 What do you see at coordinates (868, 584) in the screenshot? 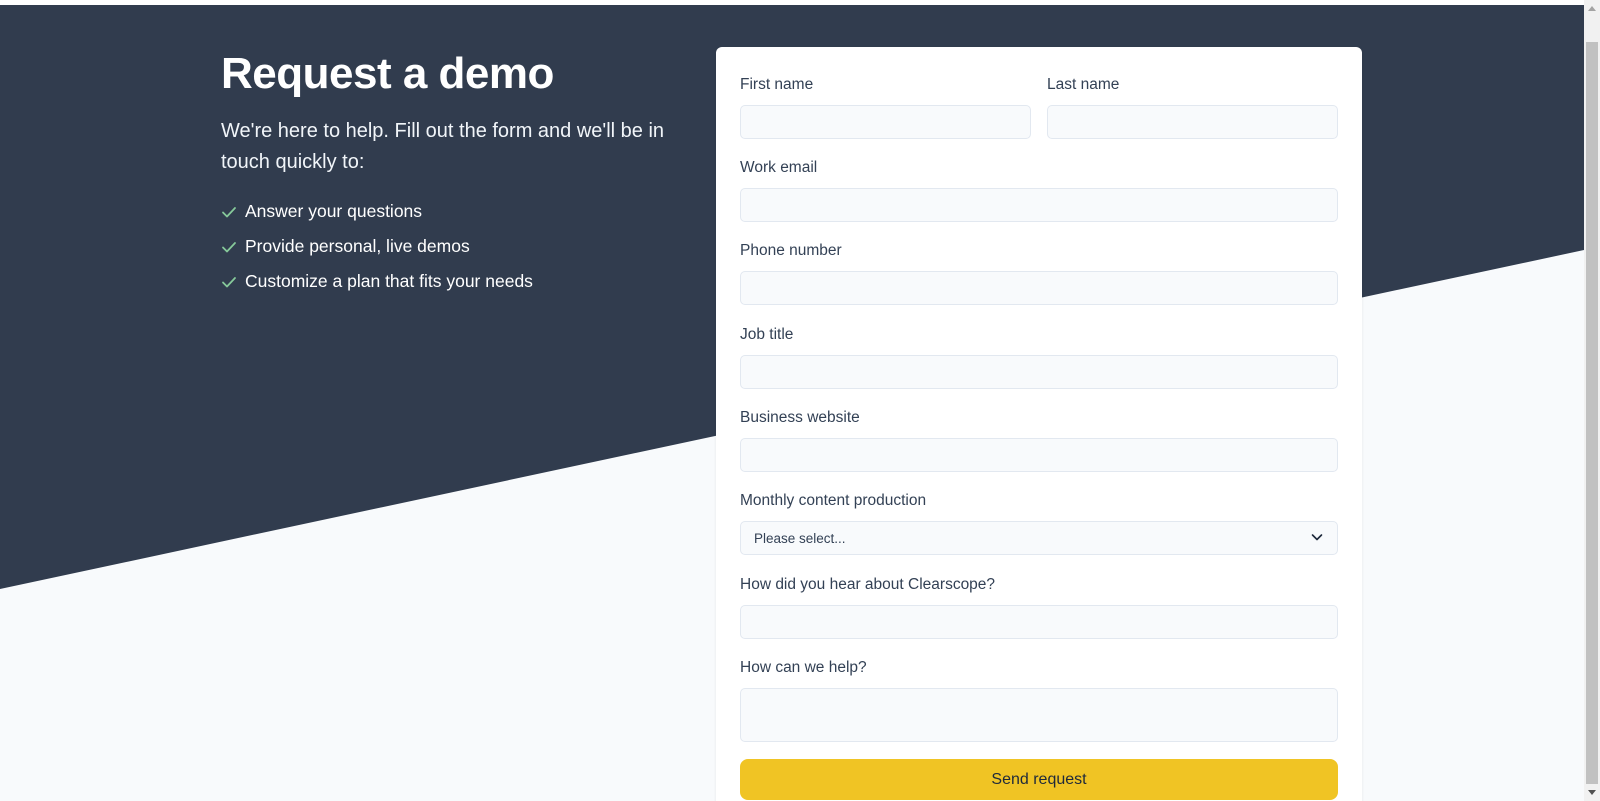
I see `referral-source-label: How did you hear about Clearscope?` at bounding box center [868, 584].